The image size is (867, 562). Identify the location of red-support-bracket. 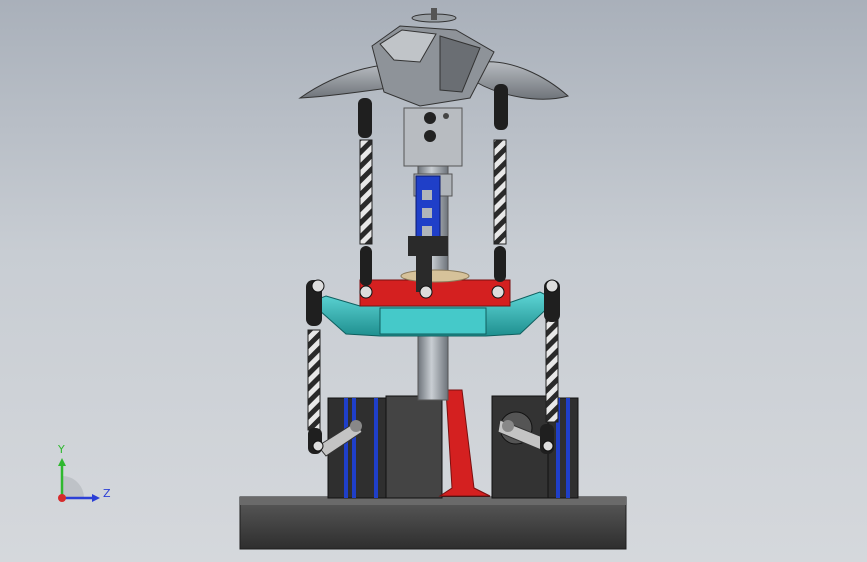
(464, 443).